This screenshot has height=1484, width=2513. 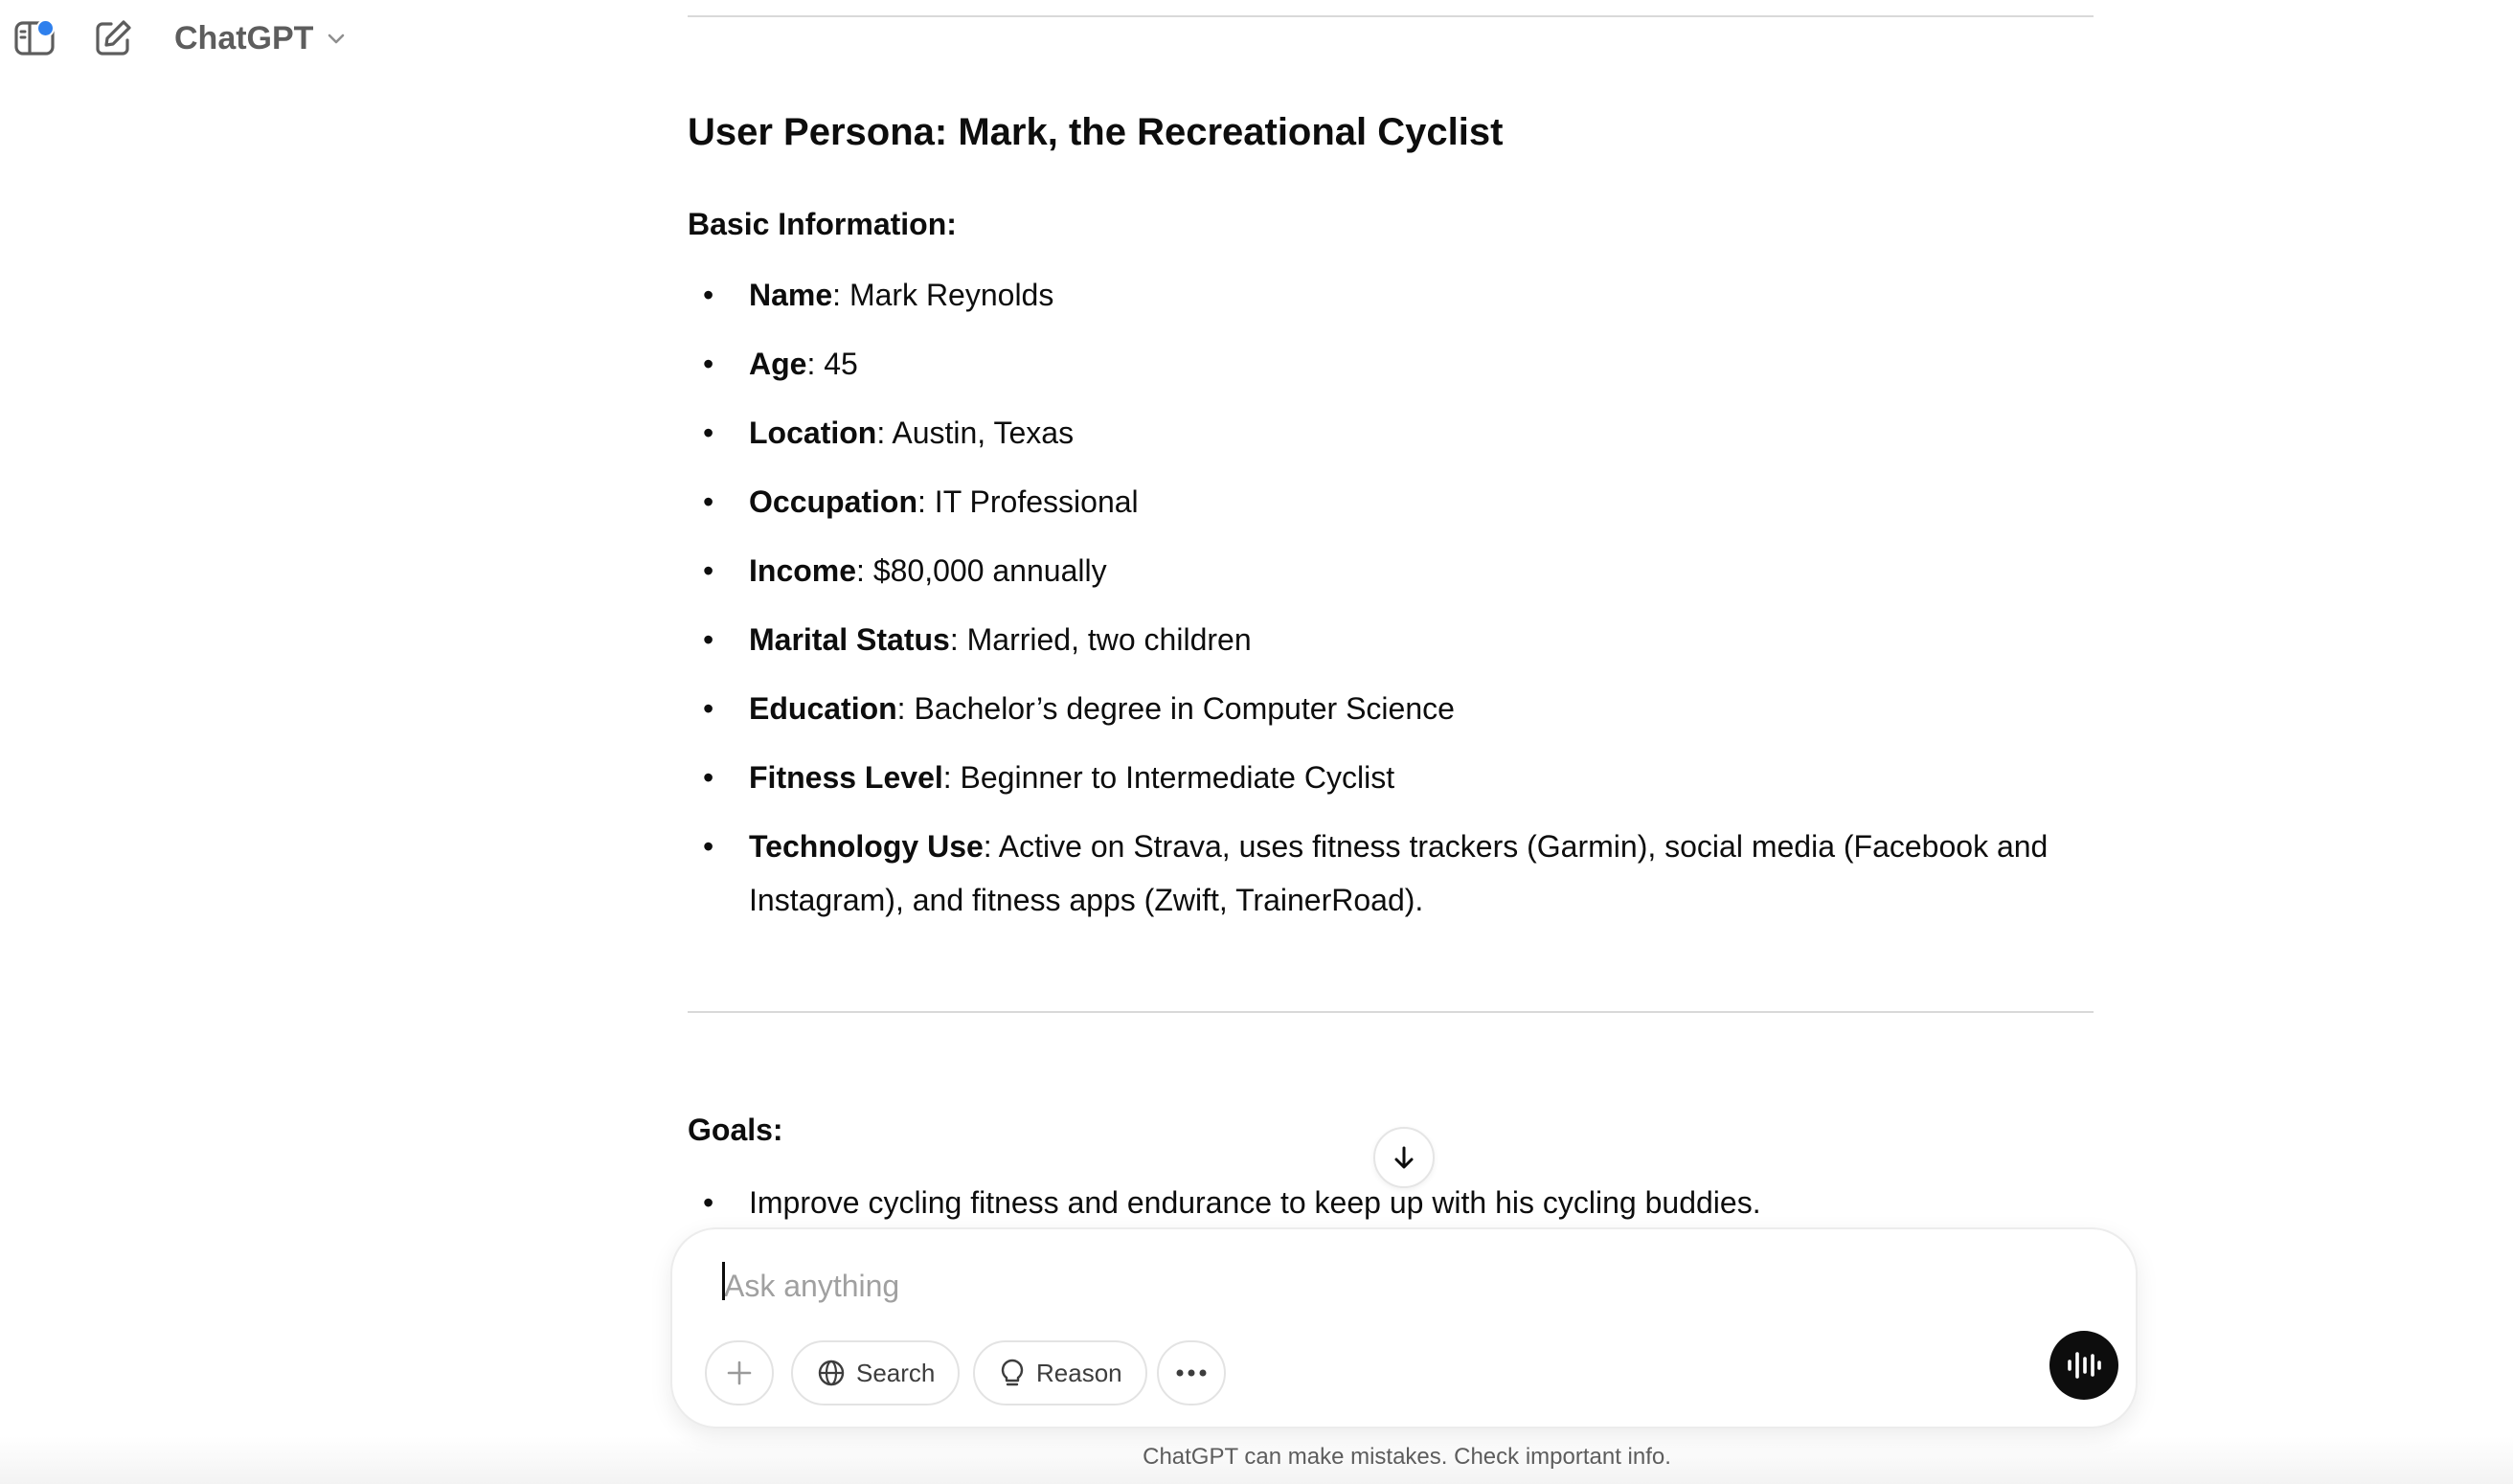 I want to click on item-label: Occupation, so click(x=833, y=501).